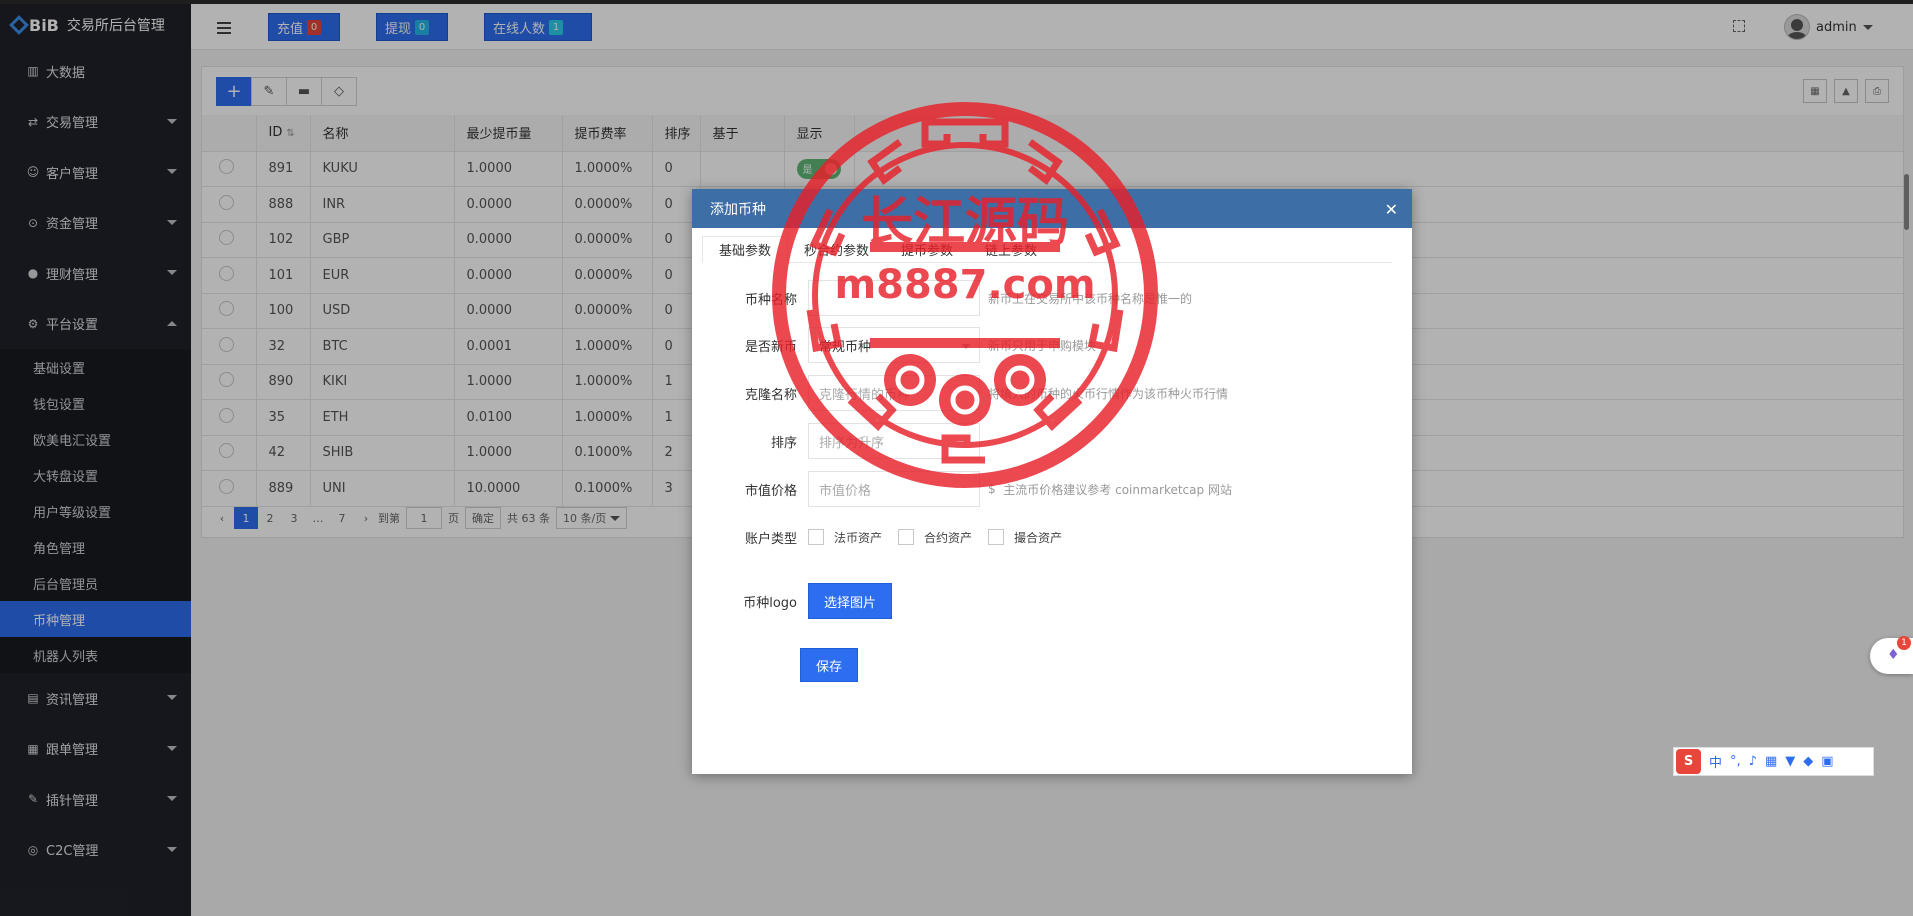 This screenshot has width=1913, height=916. I want to click on microphone-icon: ♪, so click(1753, 761).